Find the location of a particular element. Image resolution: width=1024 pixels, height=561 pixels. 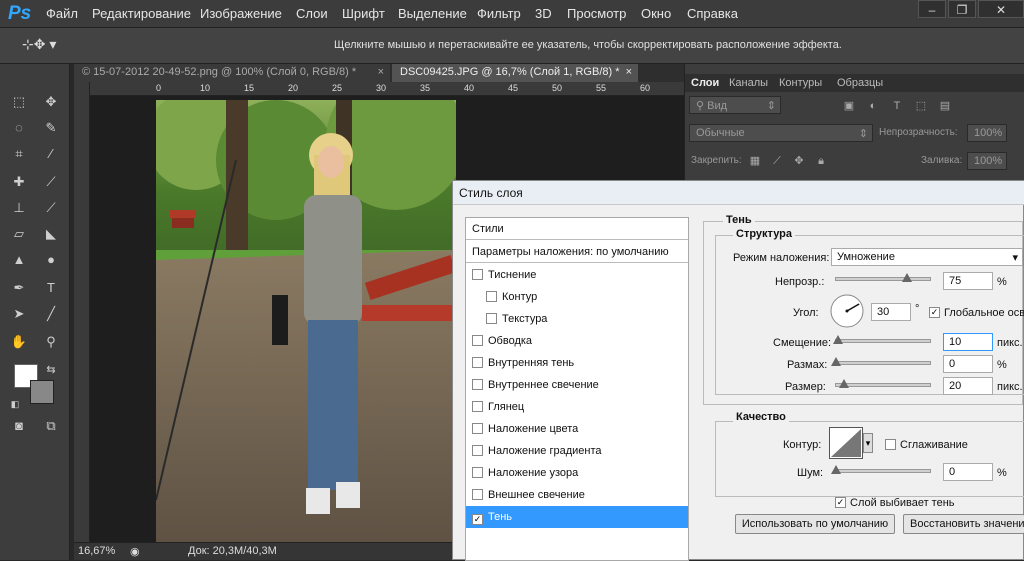

bucket-icon: ◣ is located at coordinates (51, 234).